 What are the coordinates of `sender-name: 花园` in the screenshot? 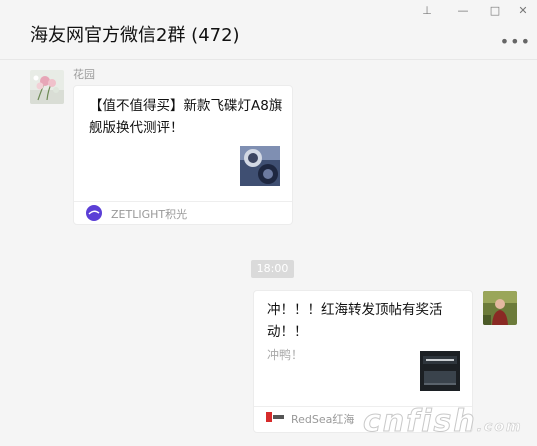 It's located at (84, 74).